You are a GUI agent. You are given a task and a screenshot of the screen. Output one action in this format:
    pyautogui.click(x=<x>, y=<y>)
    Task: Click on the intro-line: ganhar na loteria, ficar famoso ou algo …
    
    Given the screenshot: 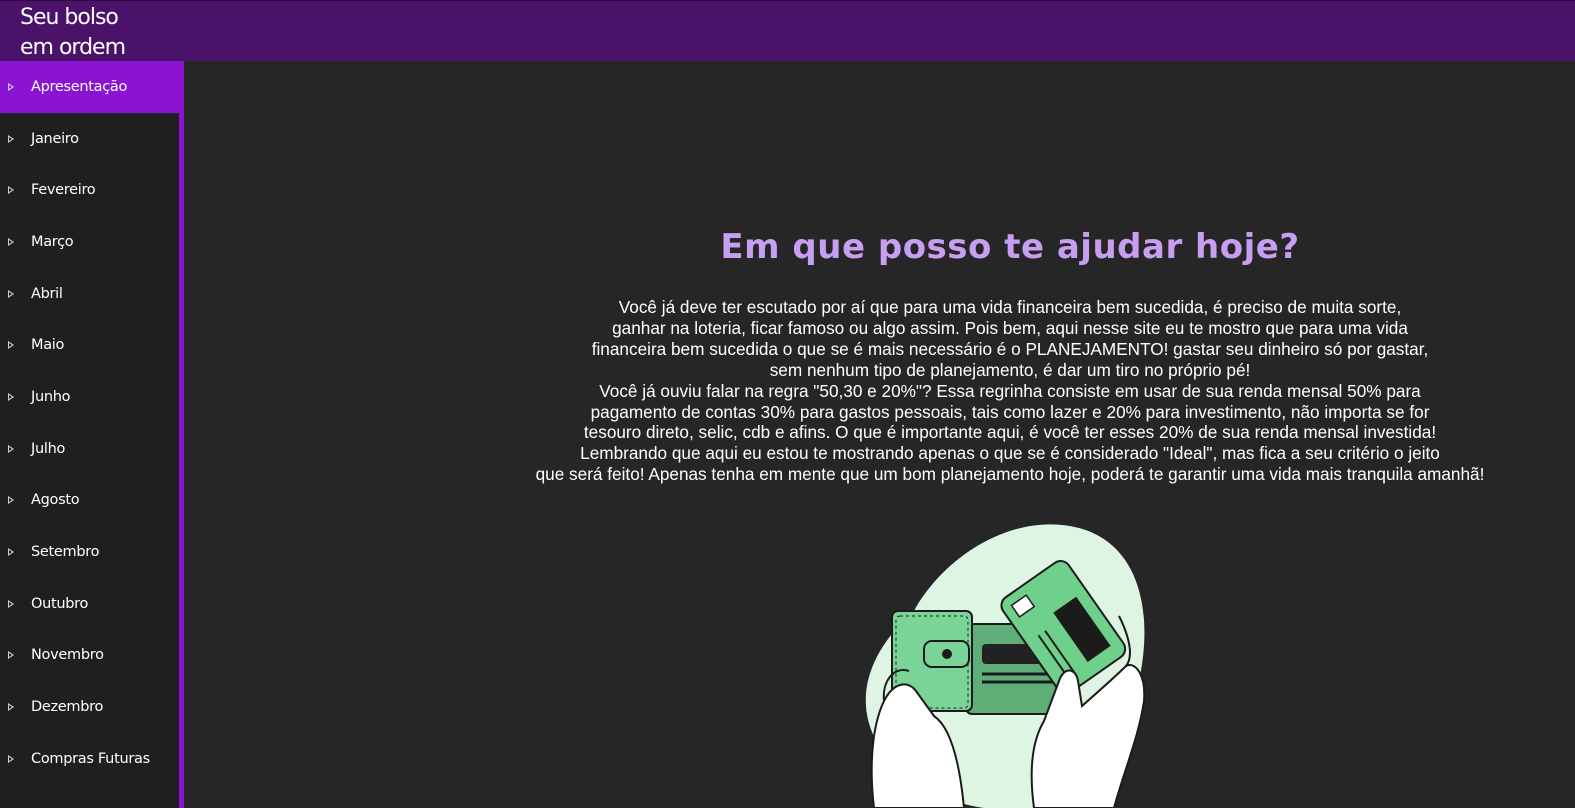 What is the action you would take?
    pyautogui.click(x=1010, y=327)
    